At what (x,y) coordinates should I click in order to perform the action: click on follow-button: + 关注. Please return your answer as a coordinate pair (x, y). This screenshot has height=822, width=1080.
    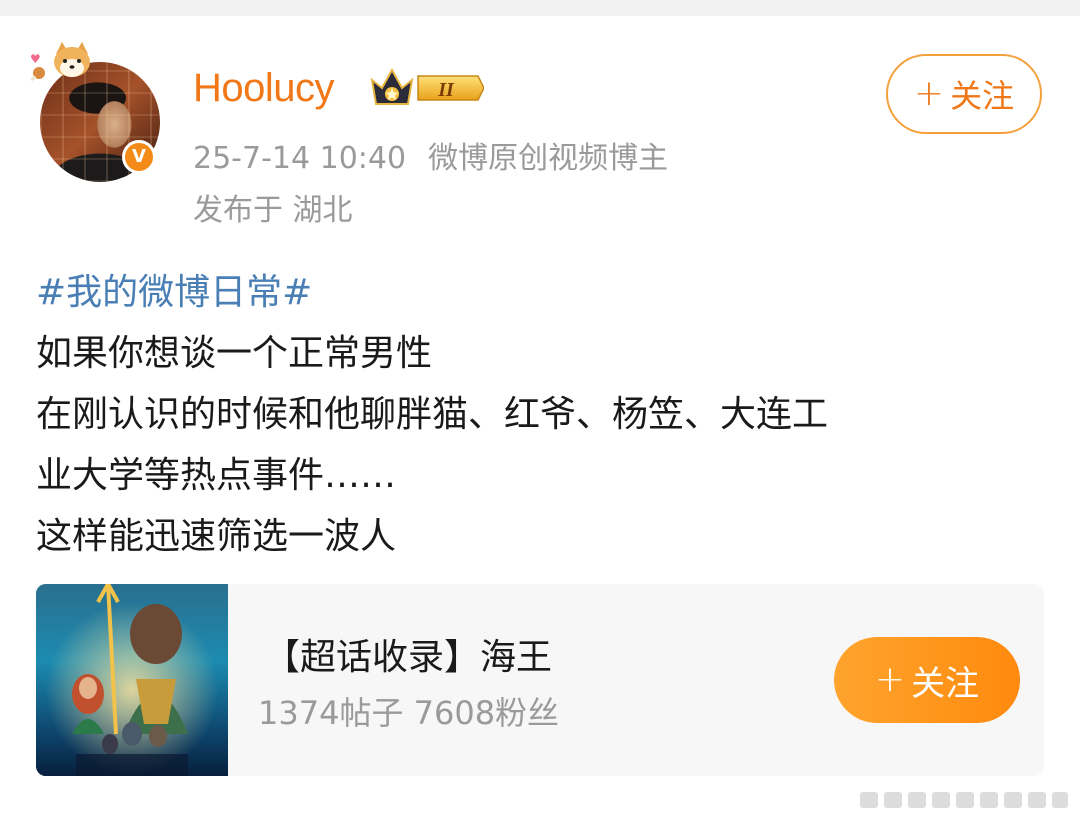
    Looking at the image, I should click on (964, 94).